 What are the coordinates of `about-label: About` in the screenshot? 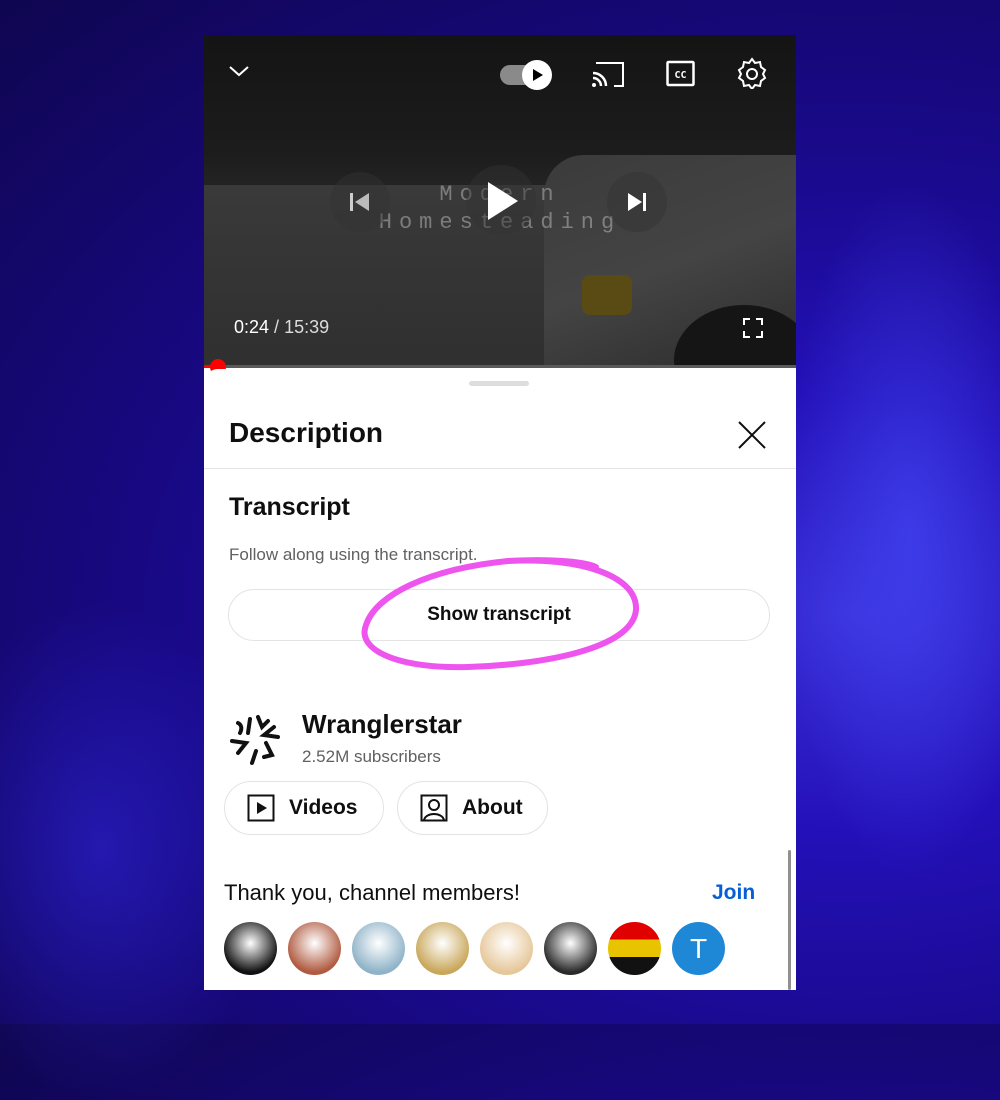 It's located at (492, 807).